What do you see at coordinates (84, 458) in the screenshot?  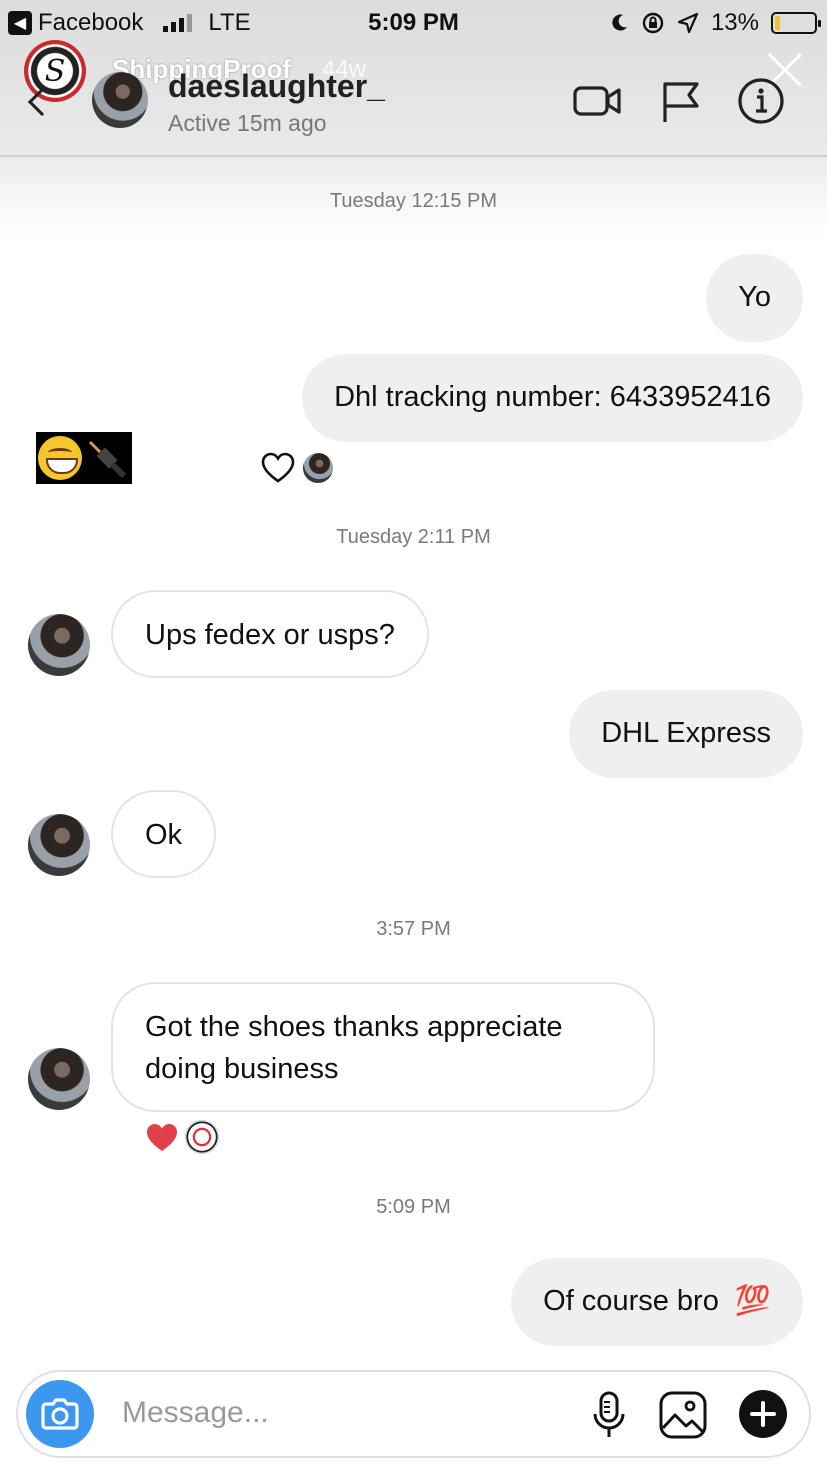 I see `reply-sticker` at bounding box center [84, 458].